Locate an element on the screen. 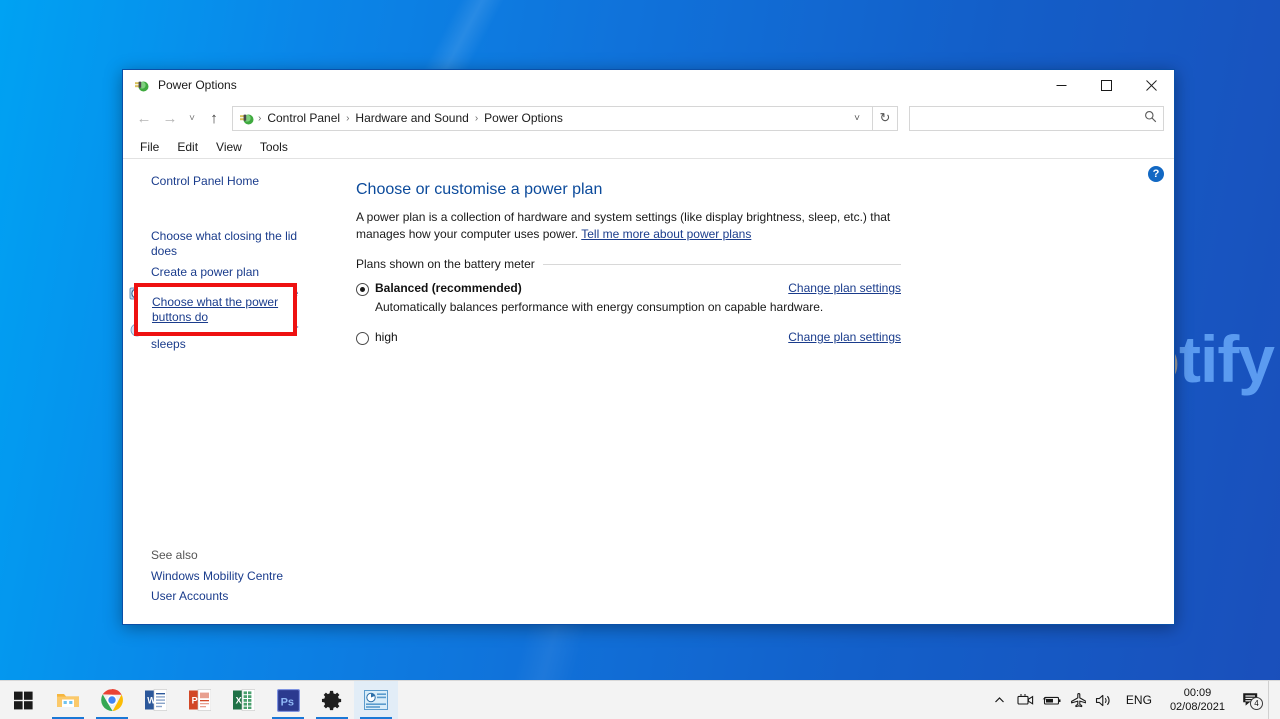  volume-icon is located at coordinates (1104, 700).